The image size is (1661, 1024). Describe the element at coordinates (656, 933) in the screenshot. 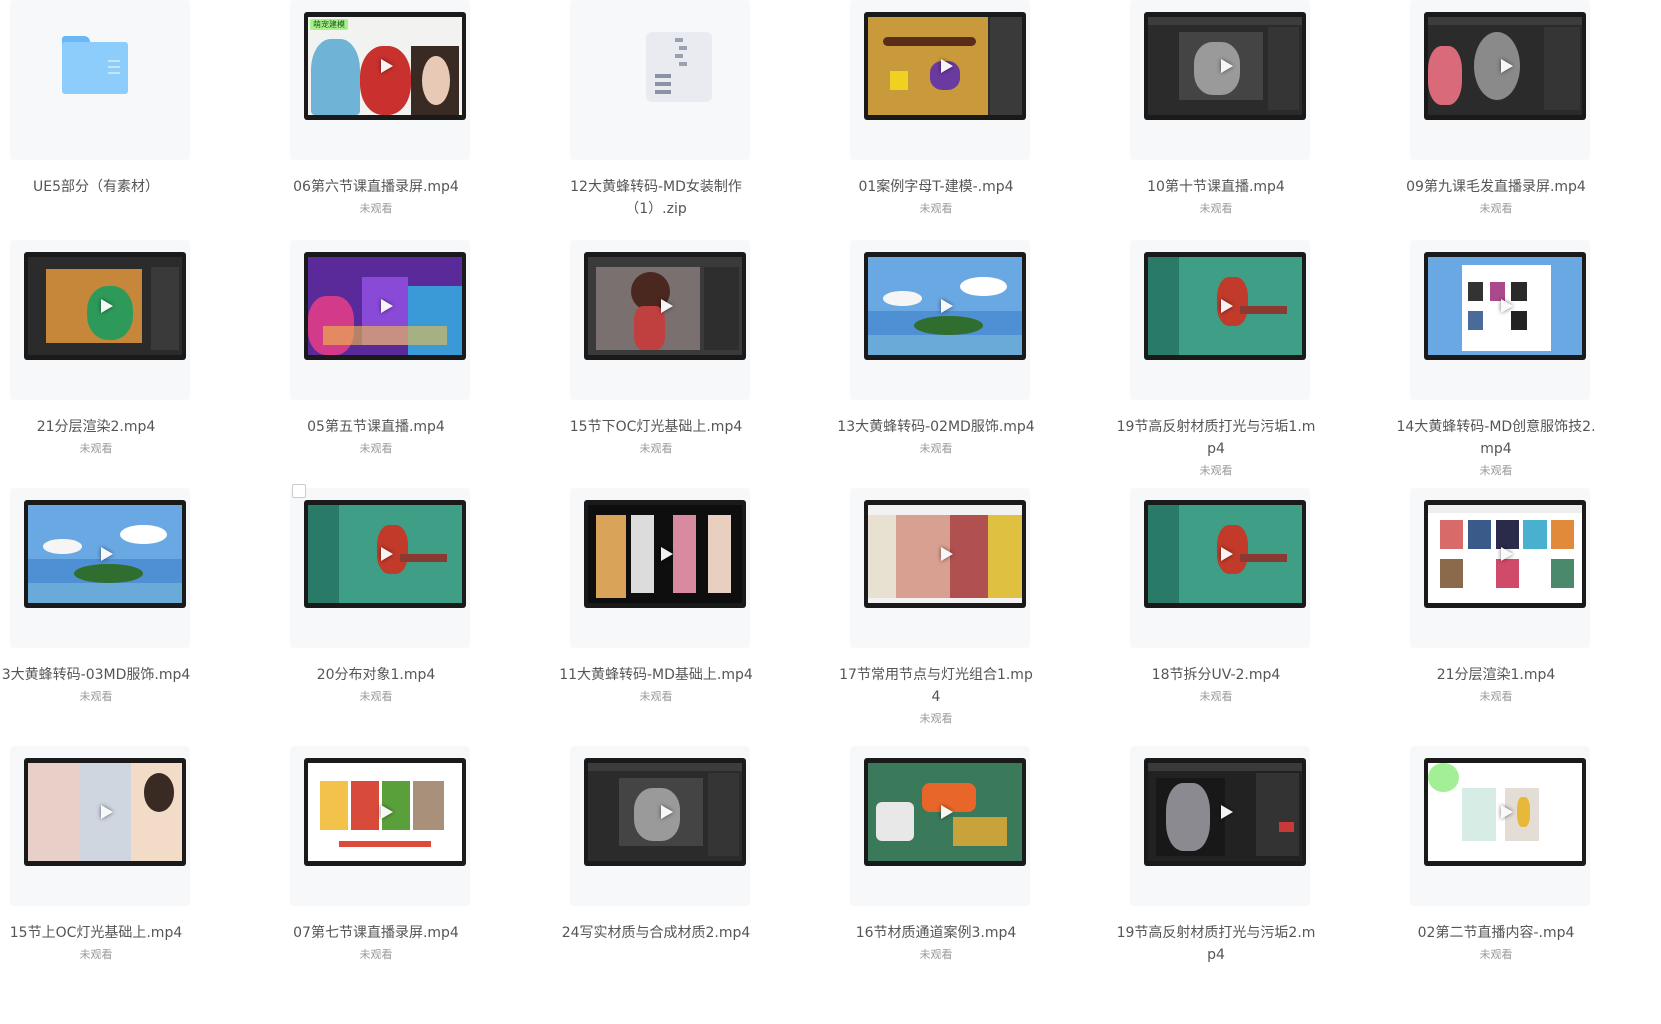

I see `file-name: 24写实材质与合成材质2.mp4` at that location.